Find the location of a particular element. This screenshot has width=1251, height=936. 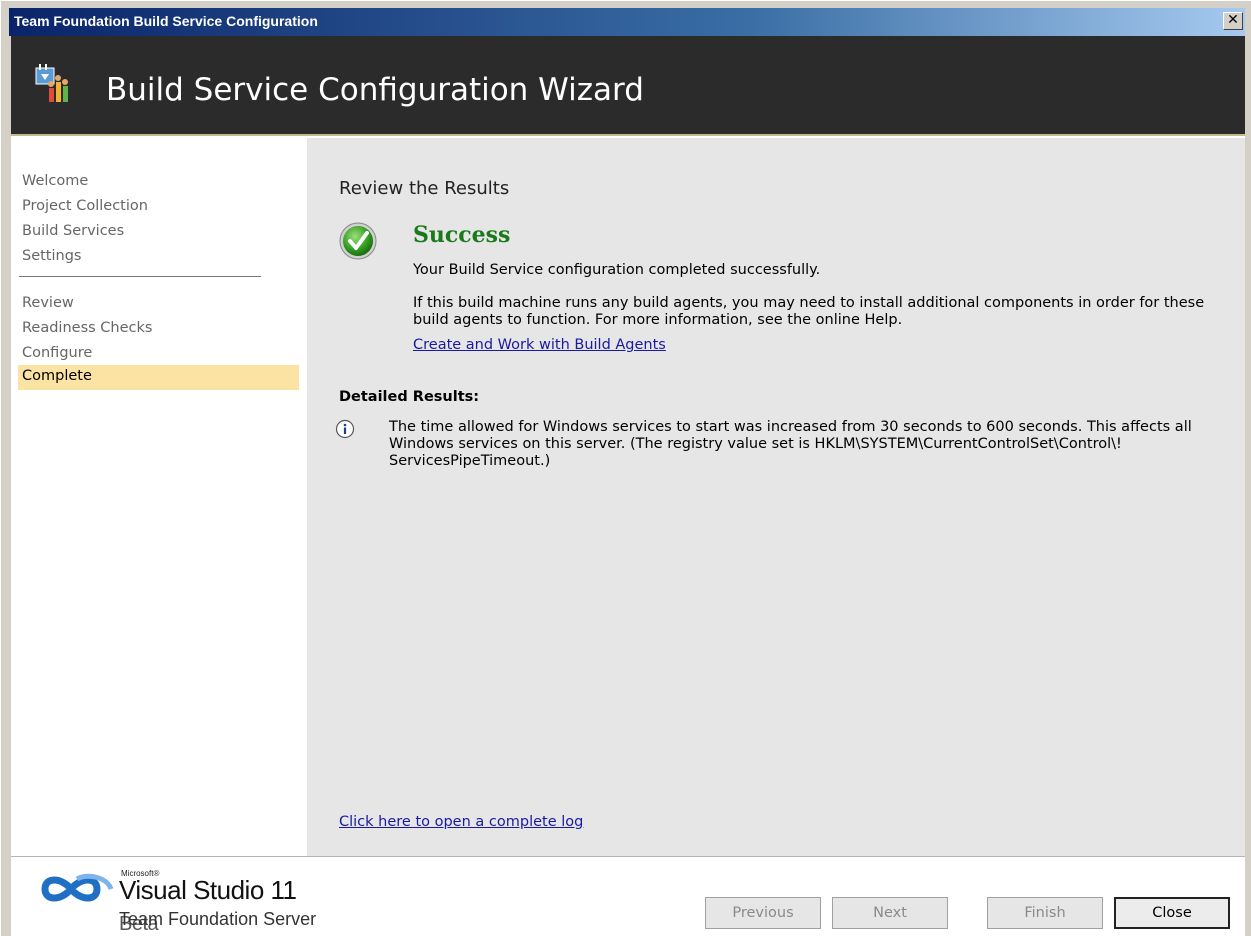

section-title: Review the Results is located at coordinates (424, 188).